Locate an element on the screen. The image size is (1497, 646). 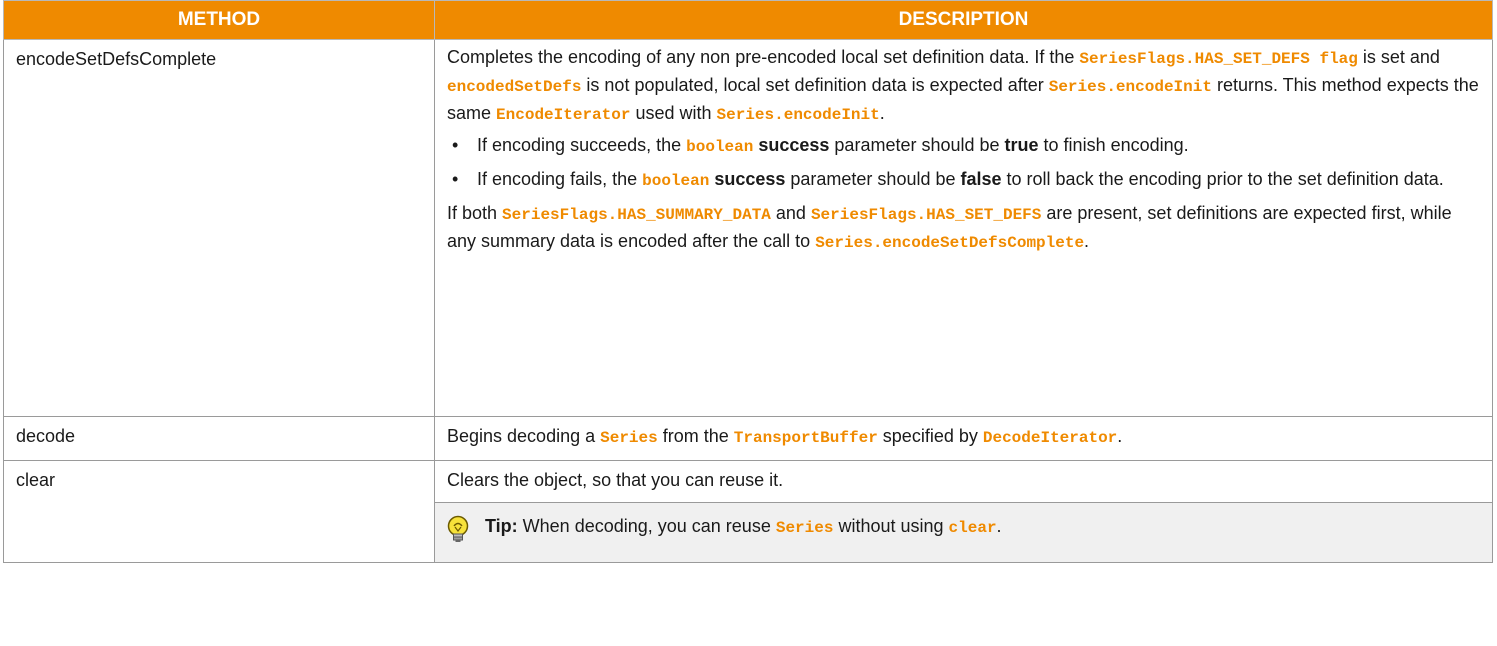
method-name: clear is located at coordinates (219, 511).